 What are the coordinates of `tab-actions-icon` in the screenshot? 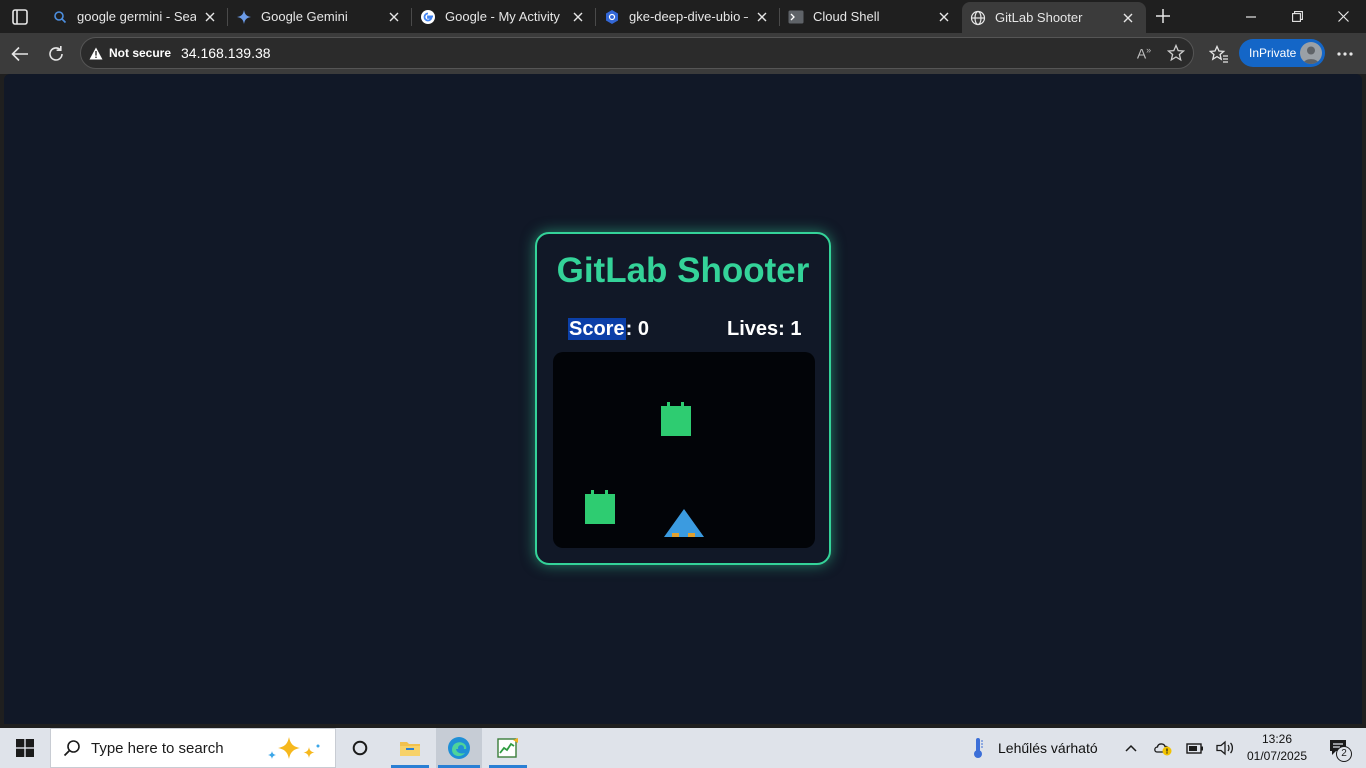 It's located at (20, 17).